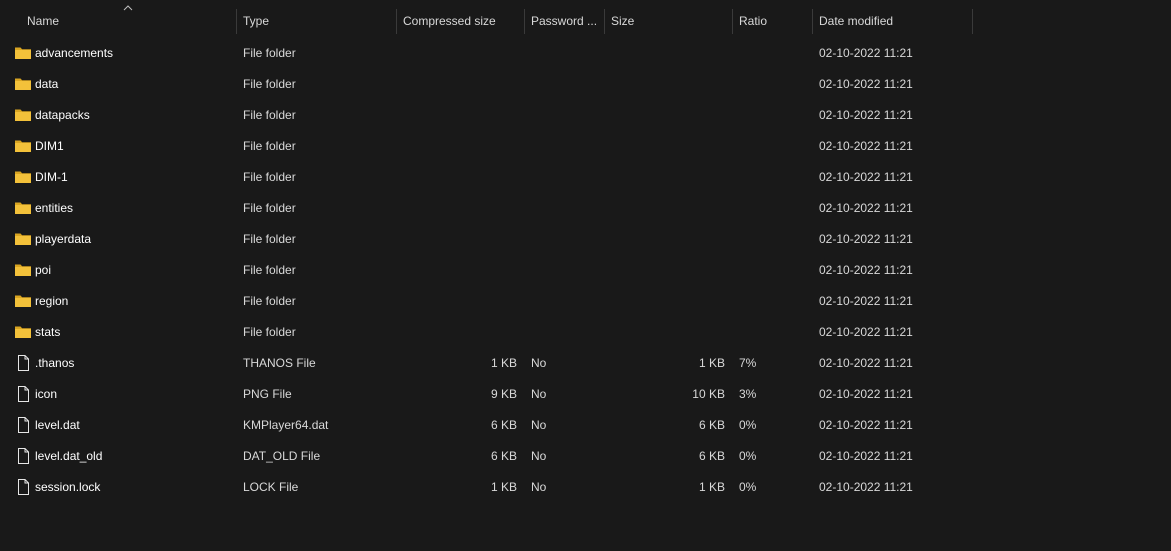 This screenshot has height=551, width=1171. I want to click on column-header-compressed-size: Compressed size, so click(449, 21).